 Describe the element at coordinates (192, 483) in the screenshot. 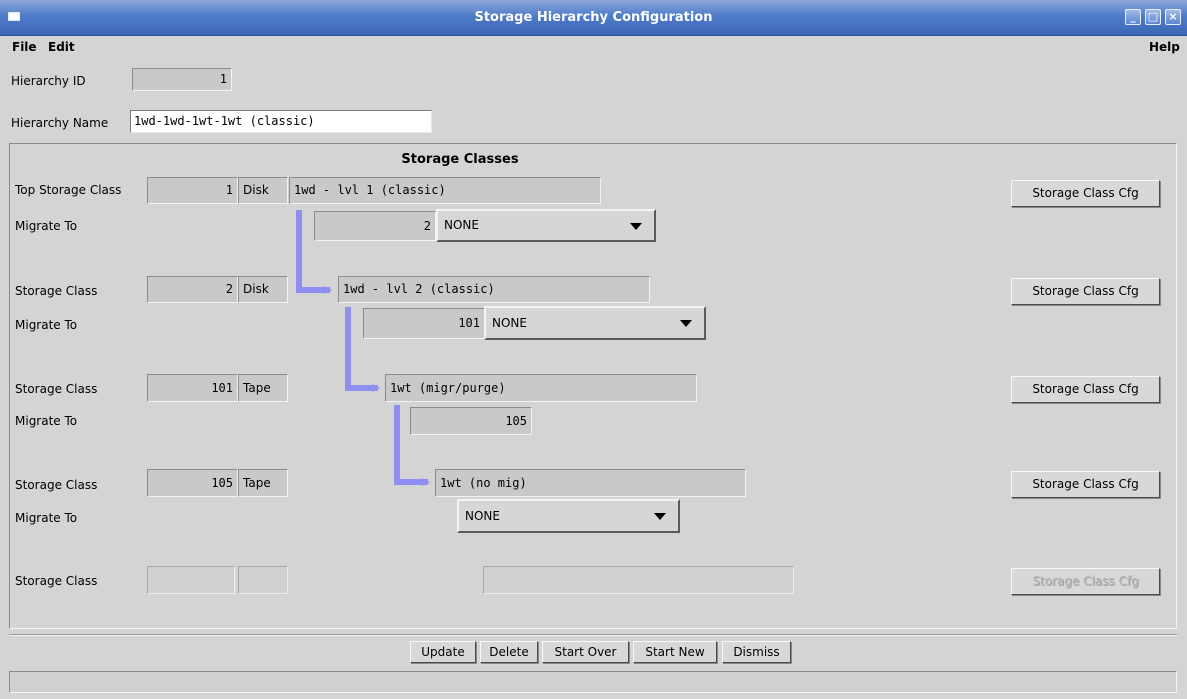

I see `row4-id-field: 105` at that location.